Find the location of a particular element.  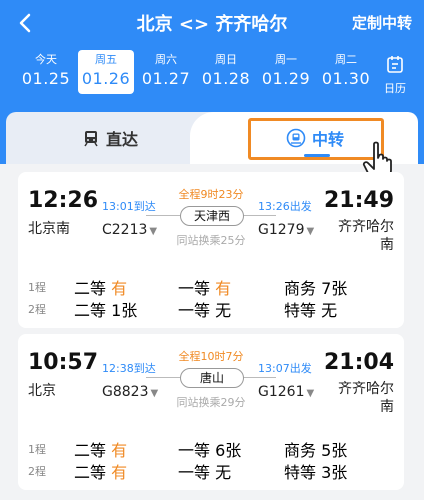

seat-info: 商务 7张 is located at coordinates (316, 288).